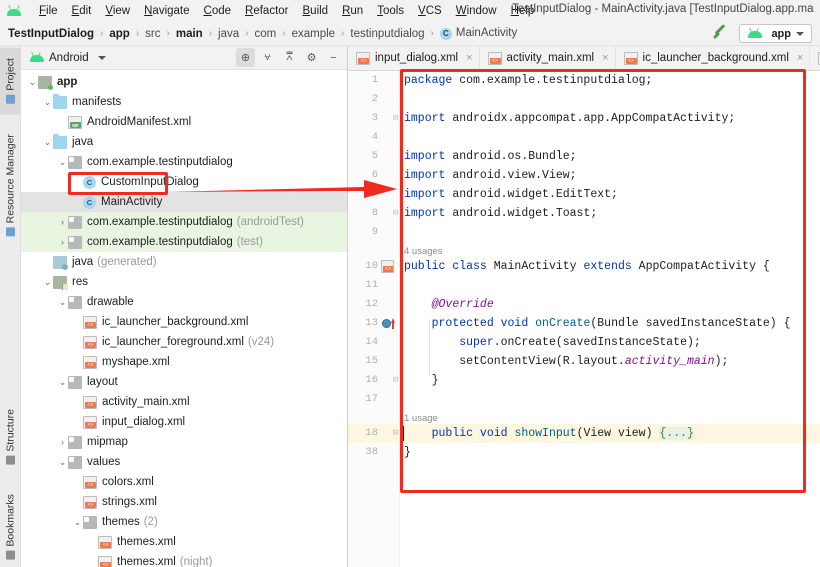 This screenshot has width=820, height=567. What do you see at coordinates (184, 382) in the screenshot?
I see `tree-item-layout: ⌄ layout` at bounding box center [184, 382].